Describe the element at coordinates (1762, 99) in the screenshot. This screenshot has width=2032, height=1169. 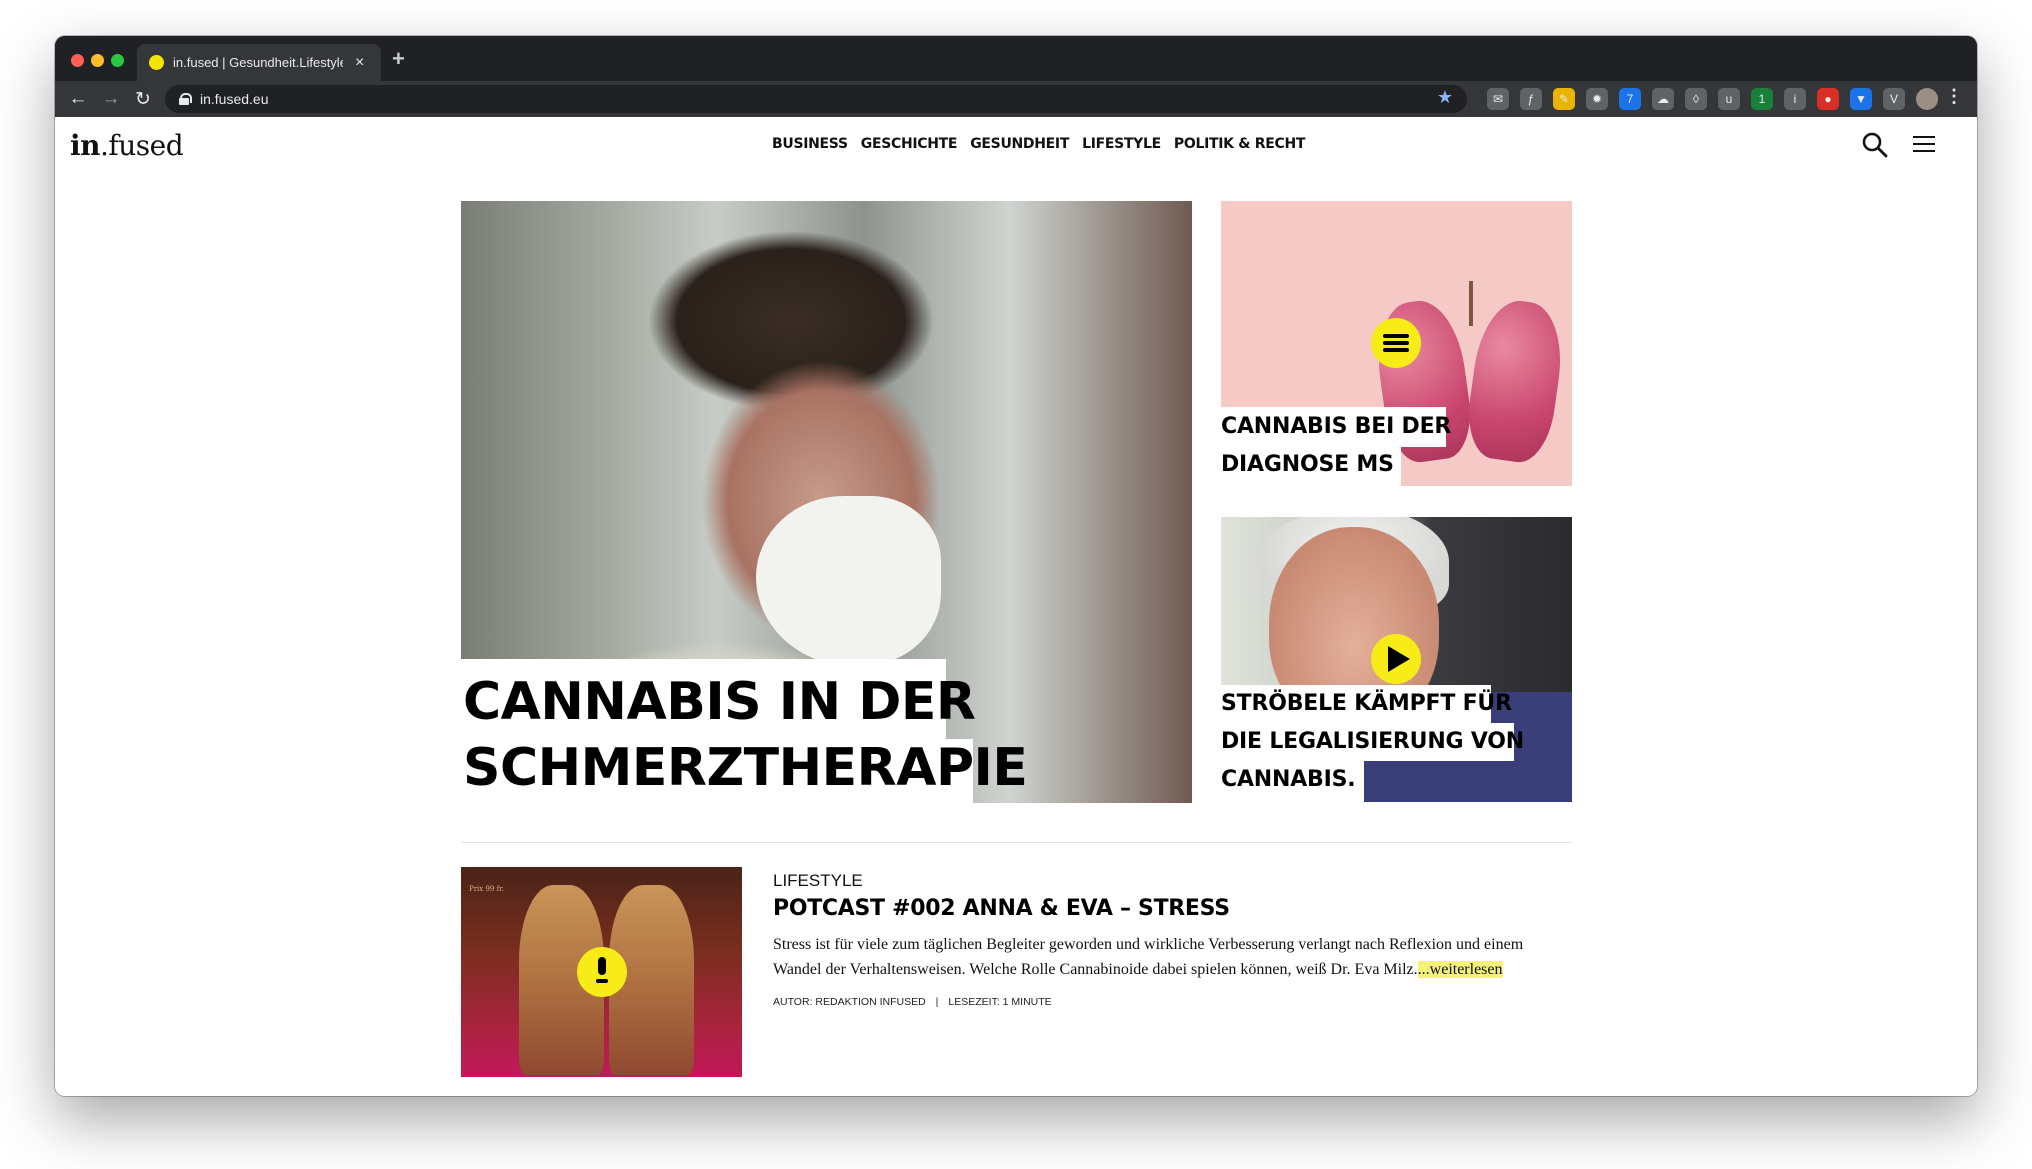
I see `counter-extension-icon: 1` at that location.